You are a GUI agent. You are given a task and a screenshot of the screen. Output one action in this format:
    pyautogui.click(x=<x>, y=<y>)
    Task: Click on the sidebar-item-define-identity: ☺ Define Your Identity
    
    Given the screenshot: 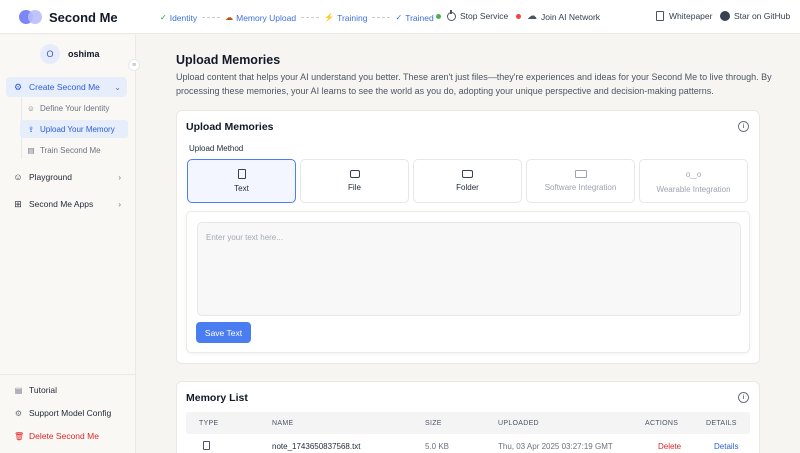 What is the action you would take?
    pyautogui.click(x=74, y=108)
    